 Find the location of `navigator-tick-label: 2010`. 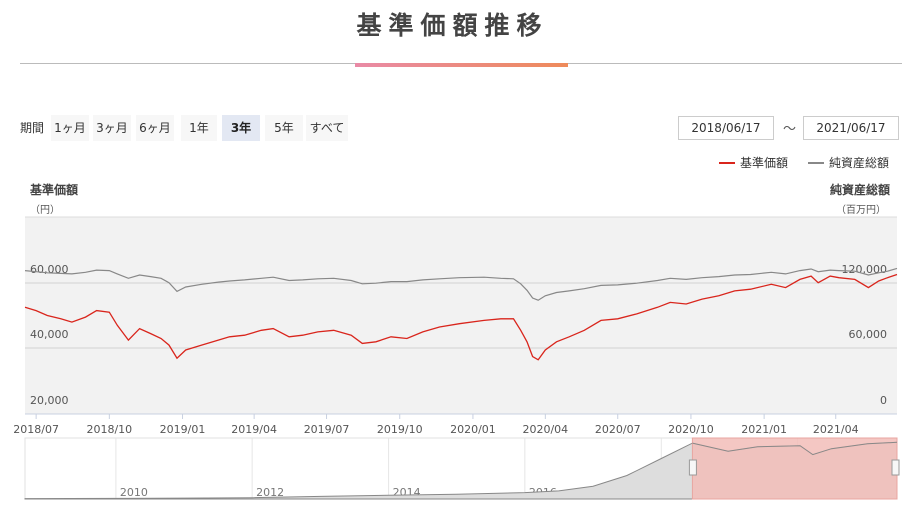

navigator-tick-label: 2010 is located at coordinates (134, 492).